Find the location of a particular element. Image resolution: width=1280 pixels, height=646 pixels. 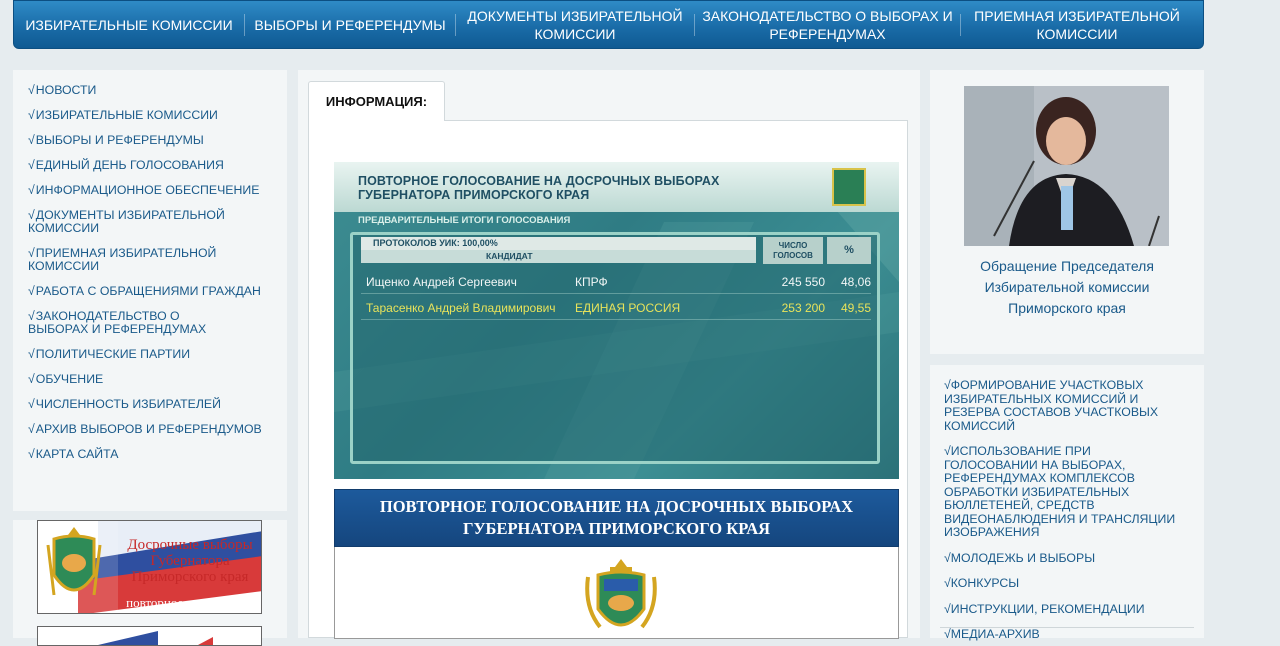

banner-subtitle: повторное голосование is located at coordinates (190, 602).